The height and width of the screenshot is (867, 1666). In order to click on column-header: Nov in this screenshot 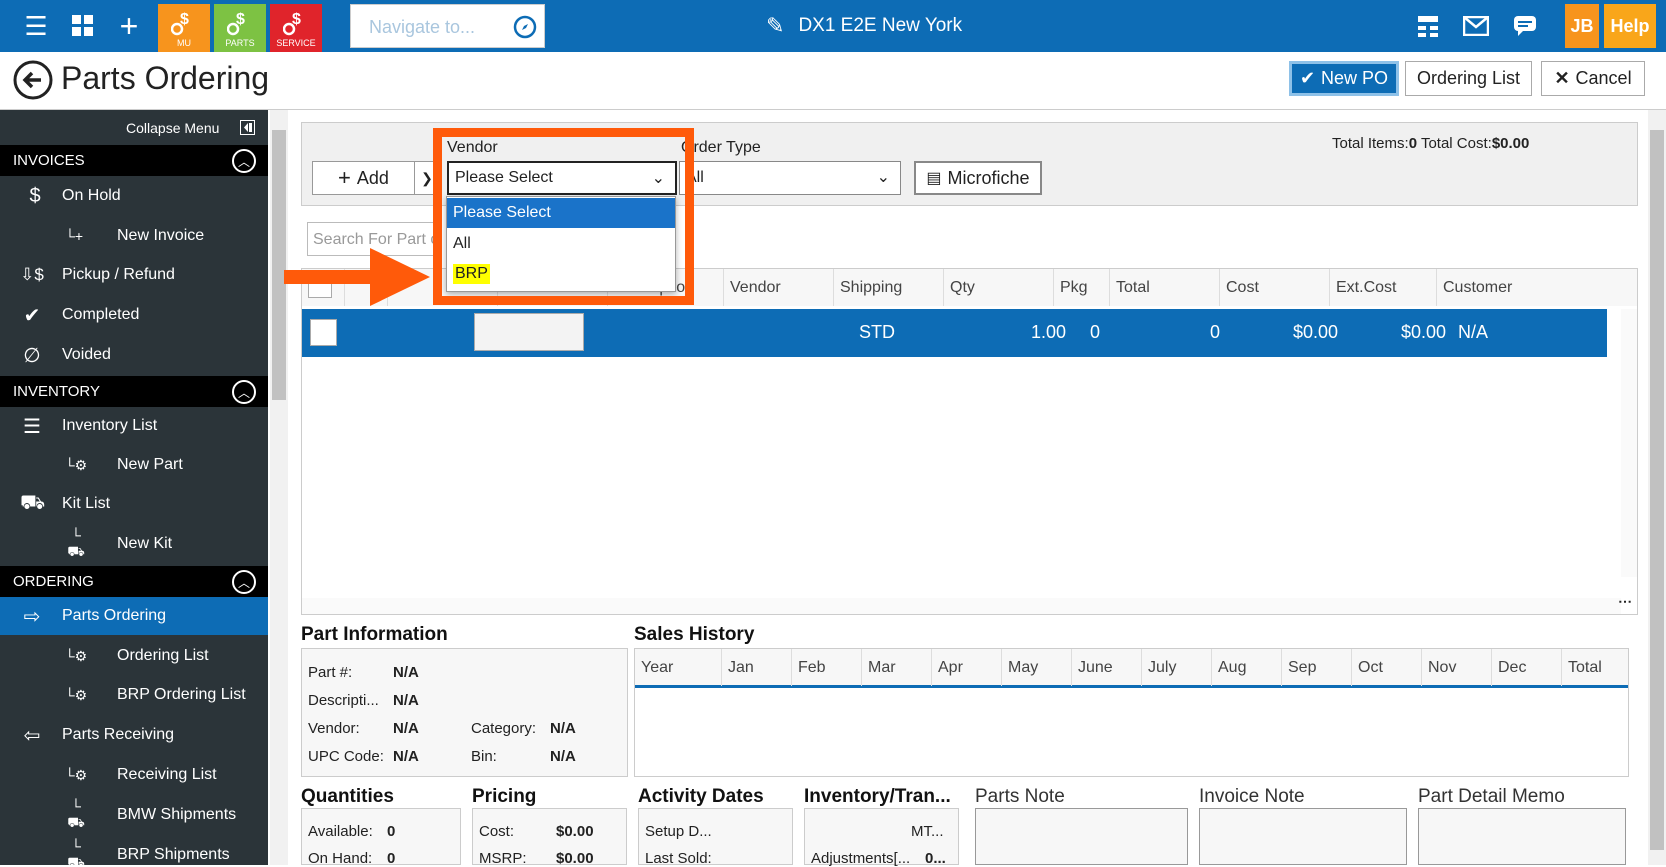, I will do `click(1457, 667)`.